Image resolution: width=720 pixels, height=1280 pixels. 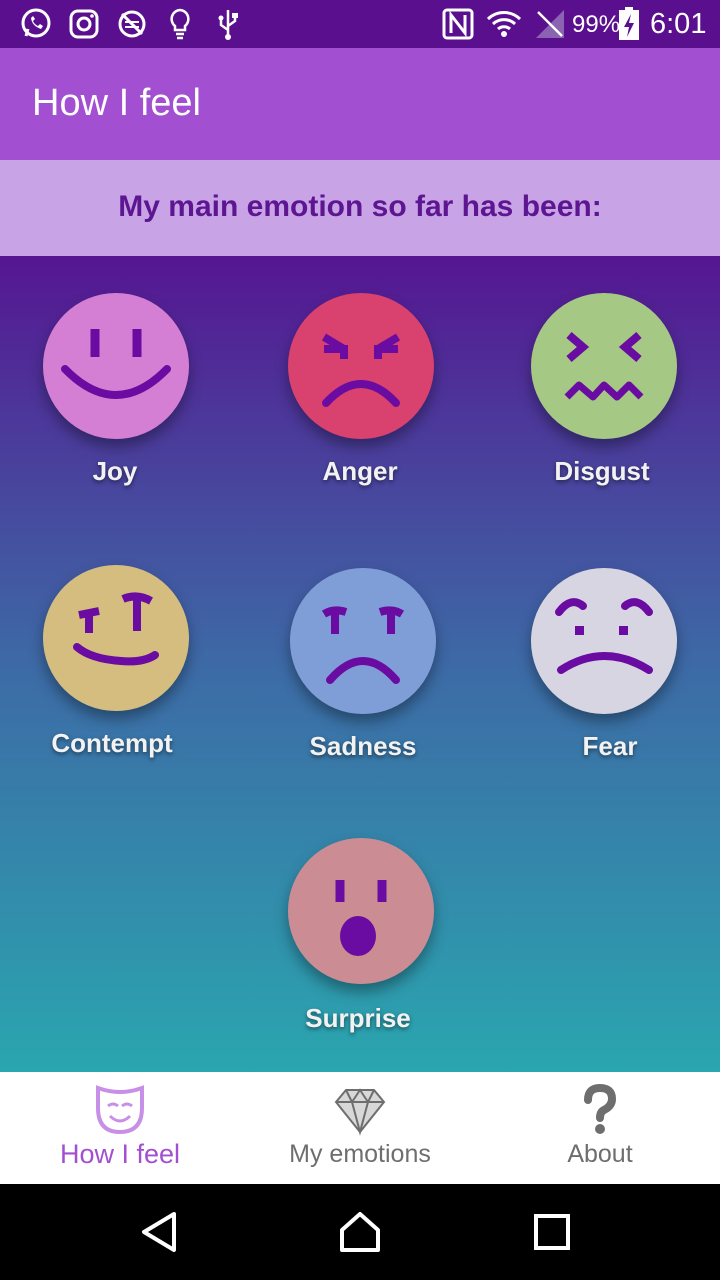 I want to click on emotion-label-contempt: Contempt, so click(x=112, y=743).